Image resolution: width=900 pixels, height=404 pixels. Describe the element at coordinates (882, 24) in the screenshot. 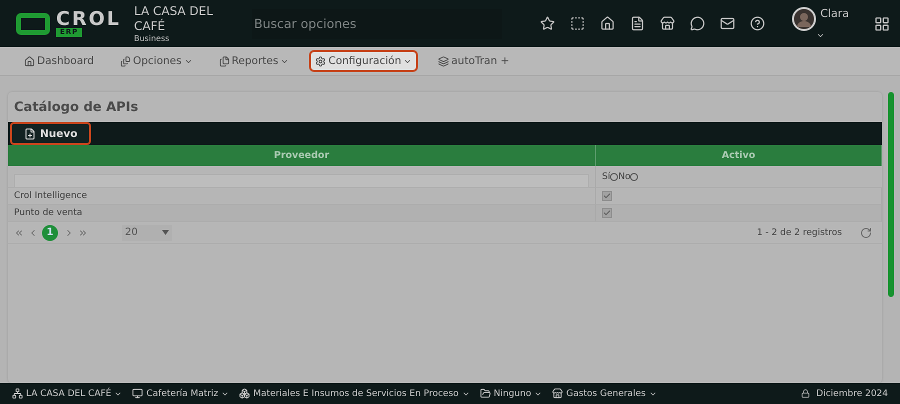

I see `grid-icon` at that location.